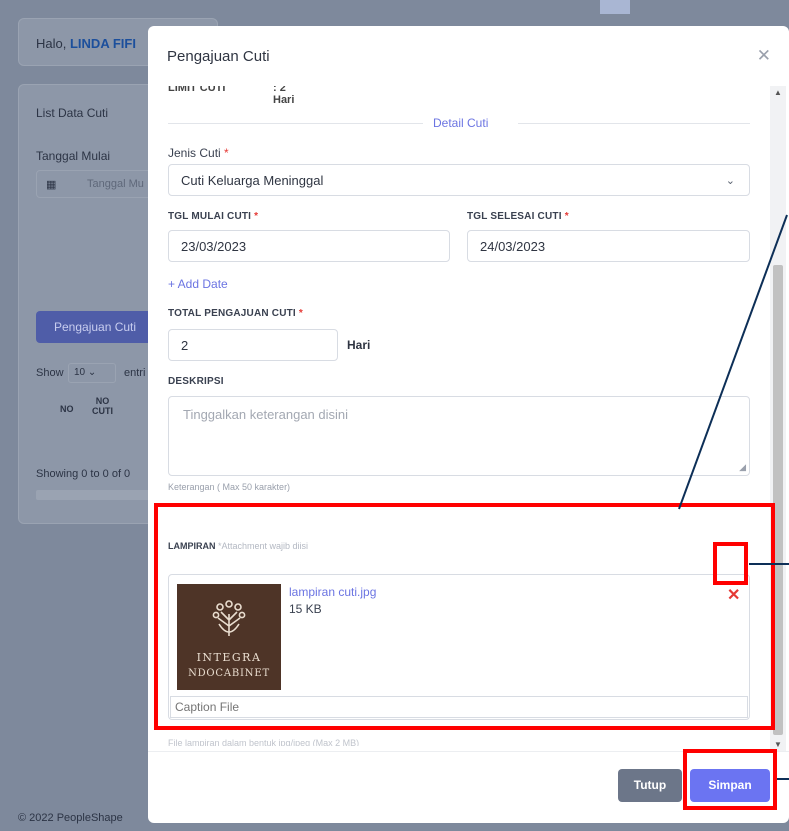  I want to click on greeting-text: Halo, LINDA FIFI, so click(86, 43).